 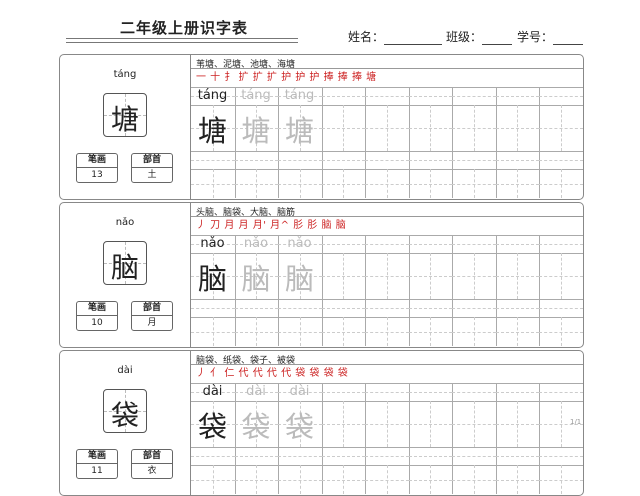 I want to click on class-field: 班级：, so click(x=479, y=36).